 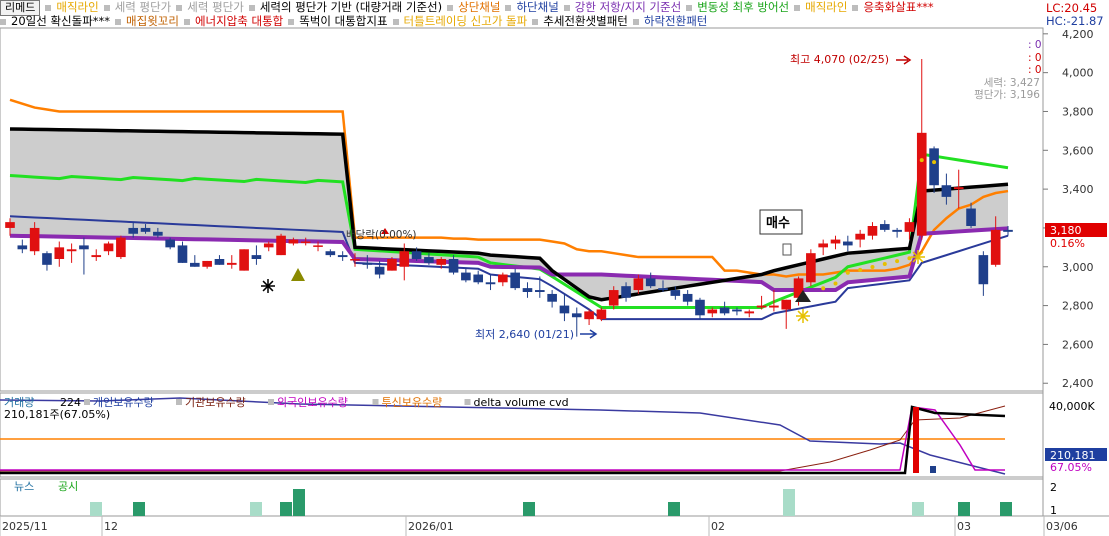 I want to click on y-tick-label: 3,000, so click(x=1078, y=267).